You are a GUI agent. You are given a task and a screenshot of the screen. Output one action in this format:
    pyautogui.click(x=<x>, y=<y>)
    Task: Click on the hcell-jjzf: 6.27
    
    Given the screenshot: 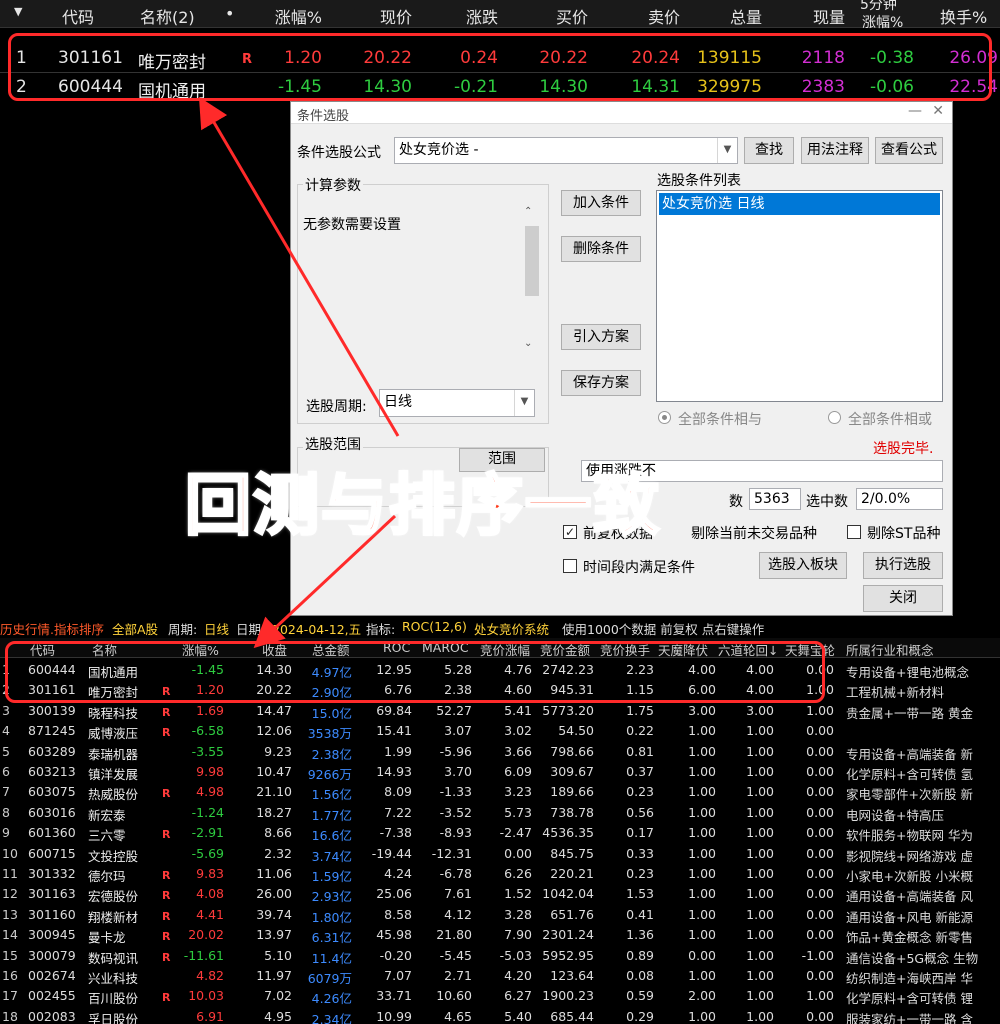 What is the action you would take?
    pyautogui.click(x=518, y=996)
    